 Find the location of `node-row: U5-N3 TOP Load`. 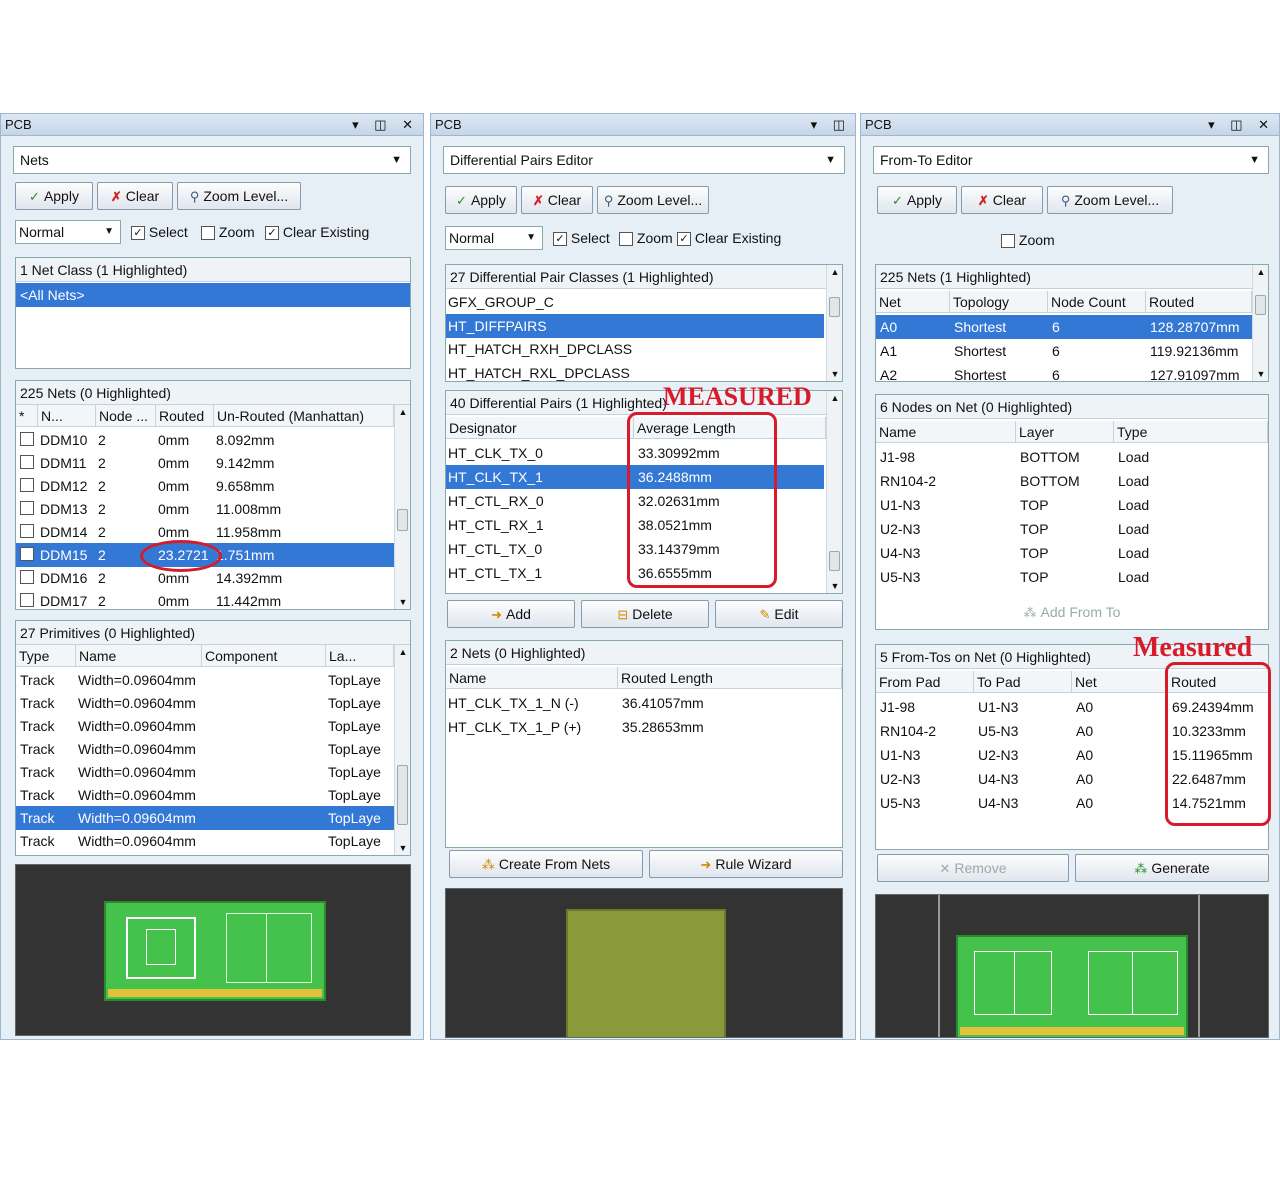

node-row: U5-N3 TOP Load is located at coordinates (1072, 577).